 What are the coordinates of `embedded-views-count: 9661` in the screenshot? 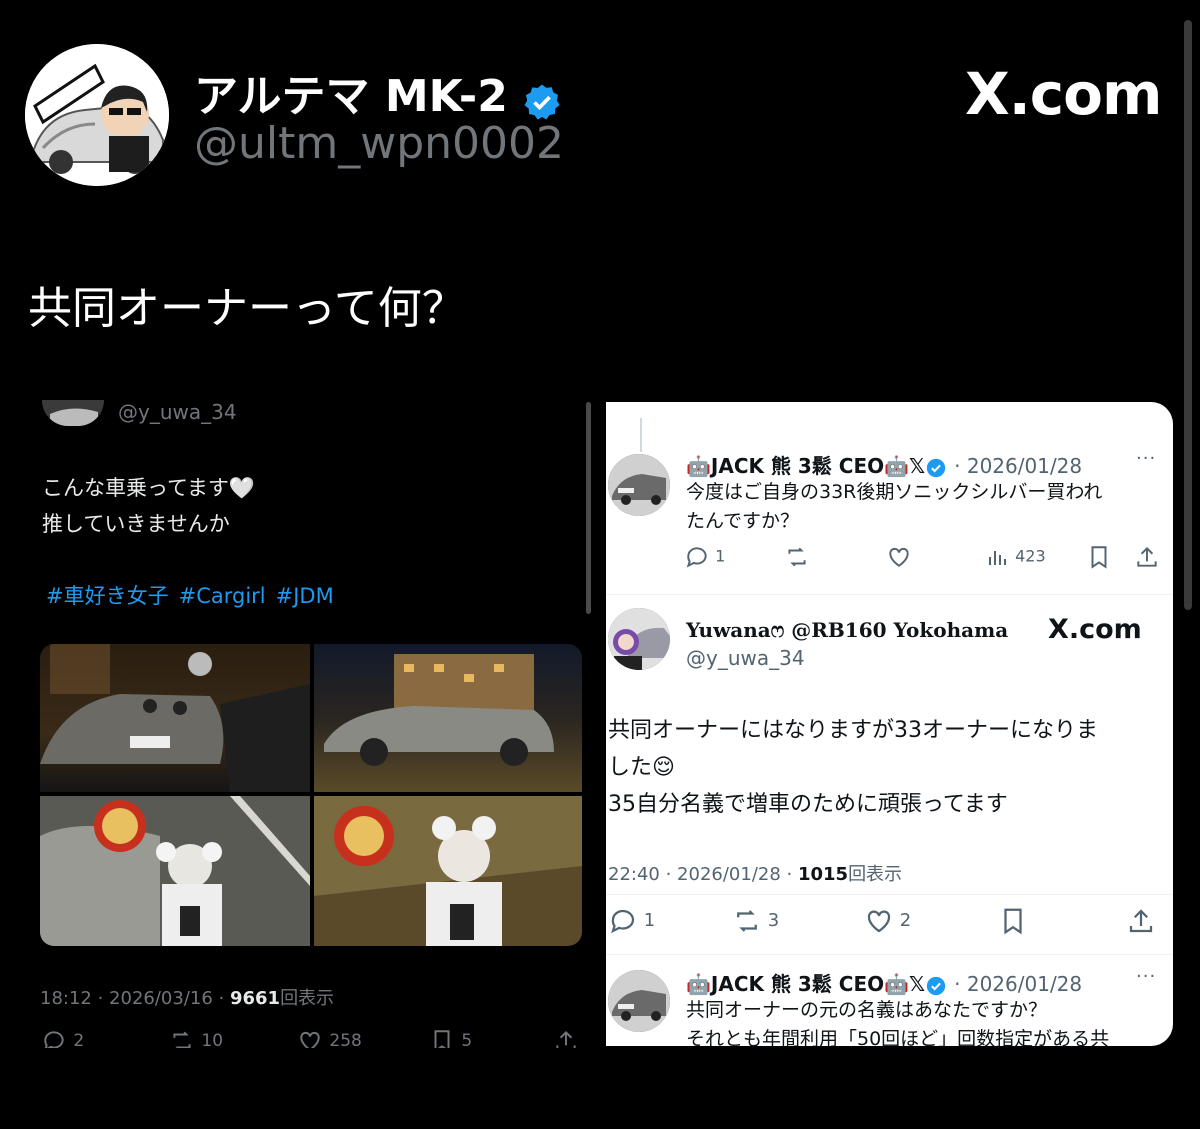 It's located at (255, 998).